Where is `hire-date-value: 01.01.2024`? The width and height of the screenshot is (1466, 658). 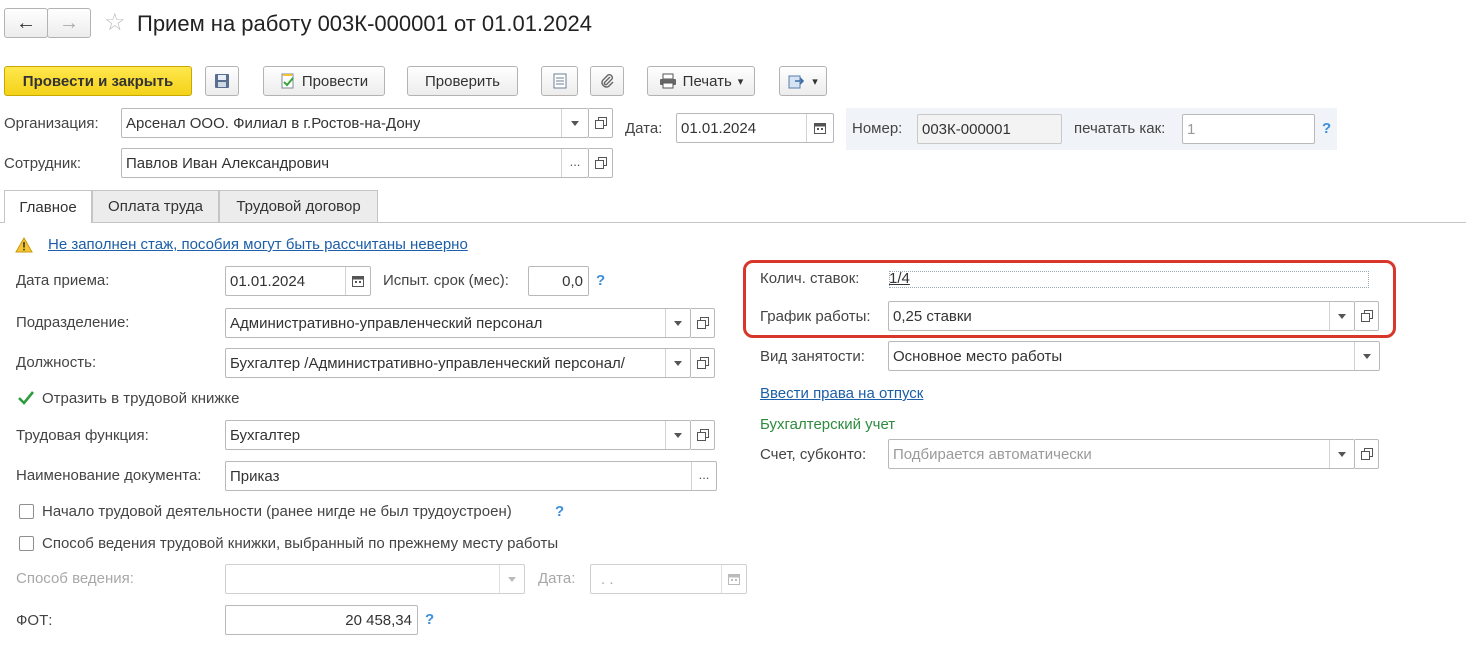
hire-date-value: 01.01.2024 is located at coordinates (268, 281).